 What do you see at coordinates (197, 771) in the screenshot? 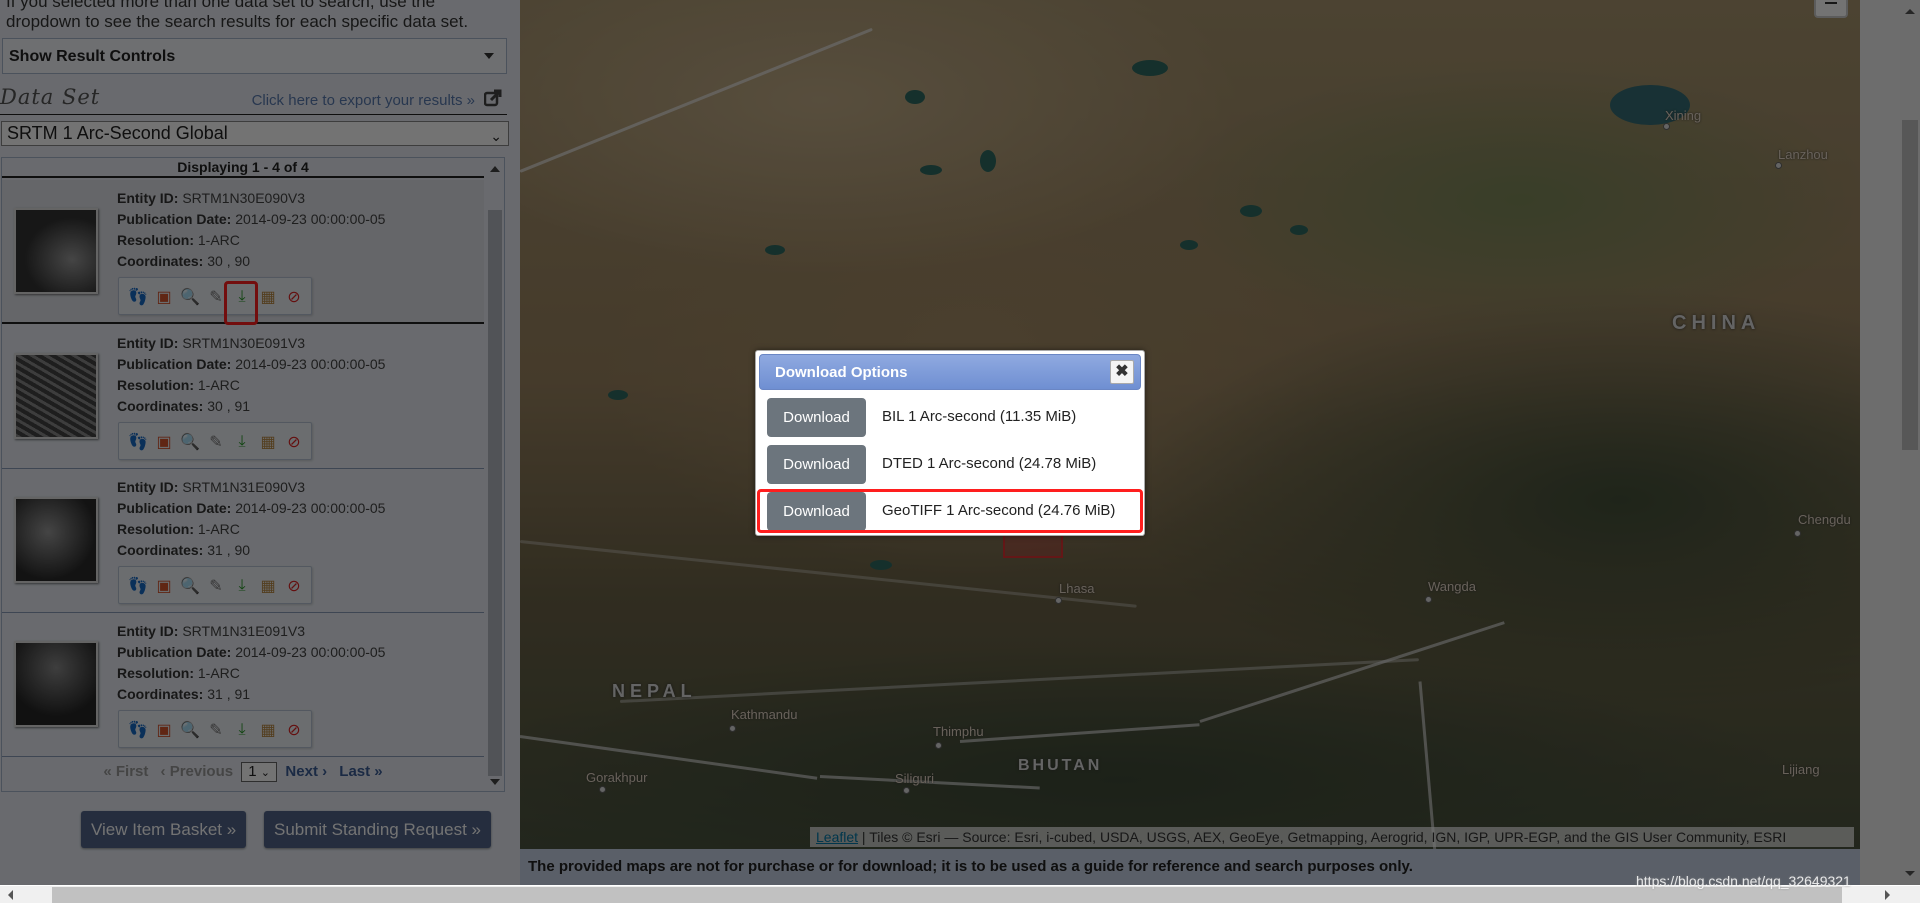
I see `pager-previous: ‹ Previous` at bounding box center [197, 771].